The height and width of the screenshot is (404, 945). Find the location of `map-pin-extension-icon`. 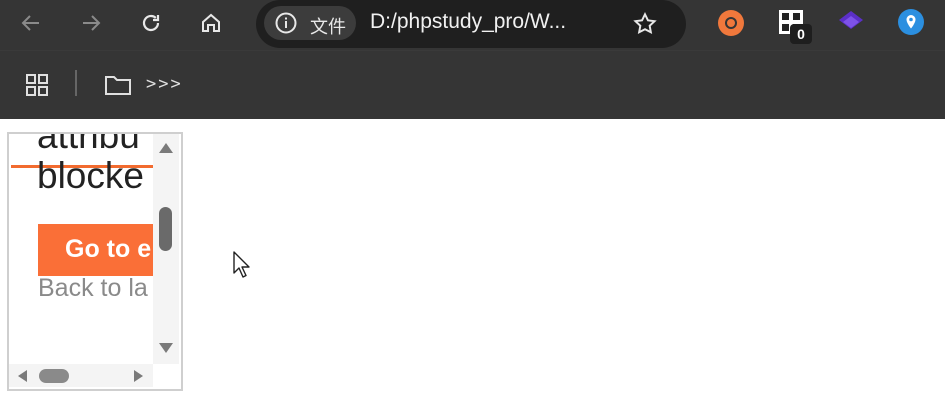

map-pin-extension-icon is located at coordinates (911, 22).